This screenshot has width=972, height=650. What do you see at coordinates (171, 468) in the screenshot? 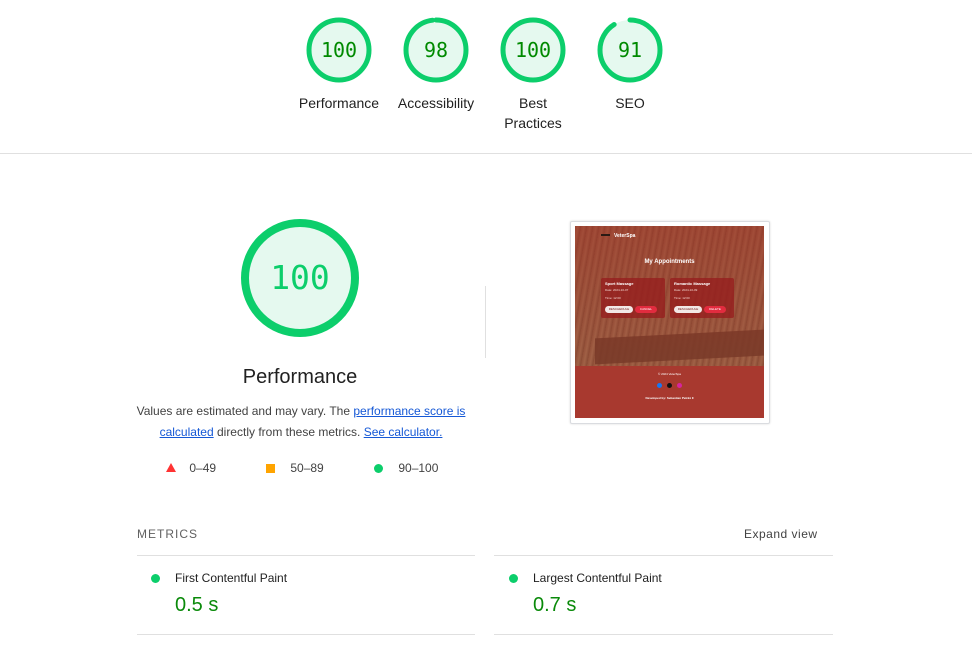
I see `triangle-icon` at bounding box center [171, 468].